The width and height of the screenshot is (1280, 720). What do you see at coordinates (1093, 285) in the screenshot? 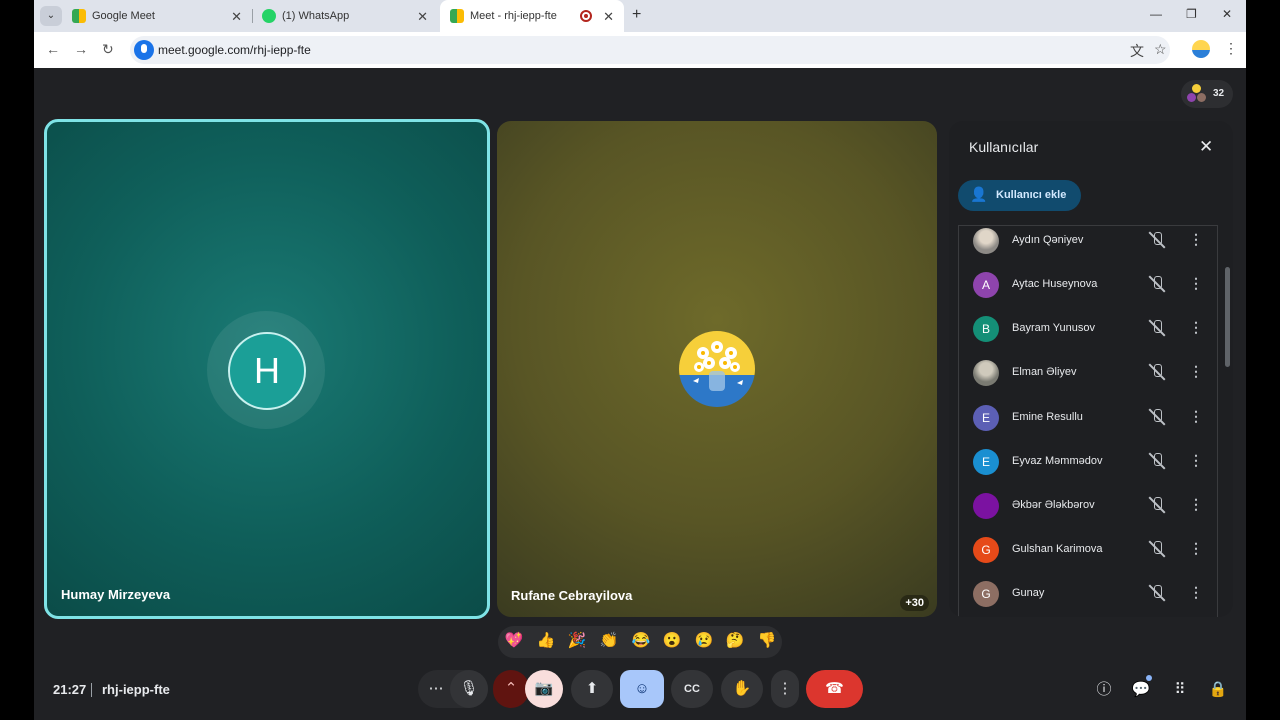
I see `list-item: A Aytac Huseynova ⋮` at bounding box center [1093, 285].